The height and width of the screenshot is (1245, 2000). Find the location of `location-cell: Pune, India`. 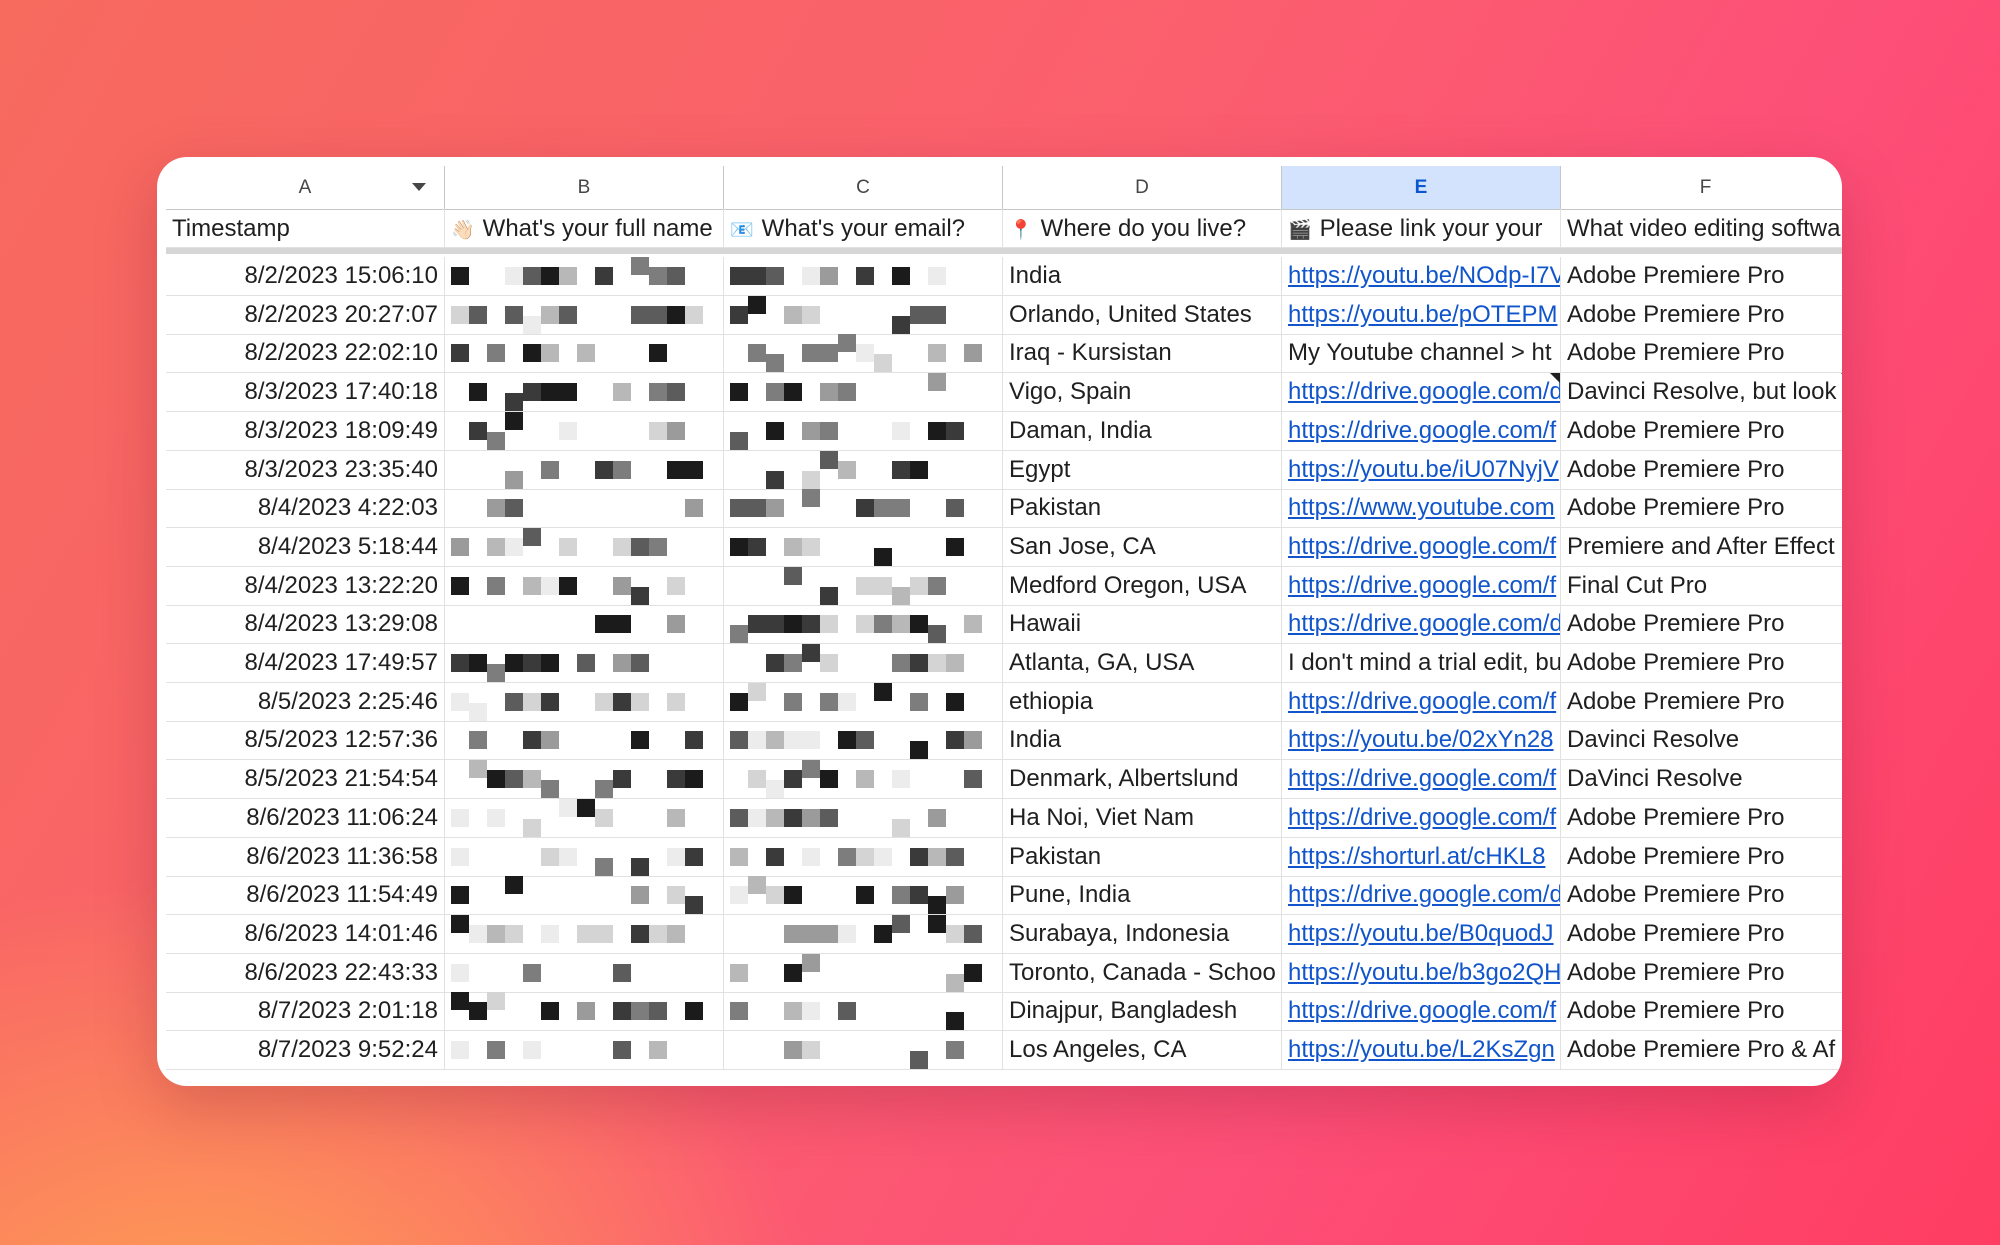

location-cell: Pune, India is located at coordinates (1142, 896).